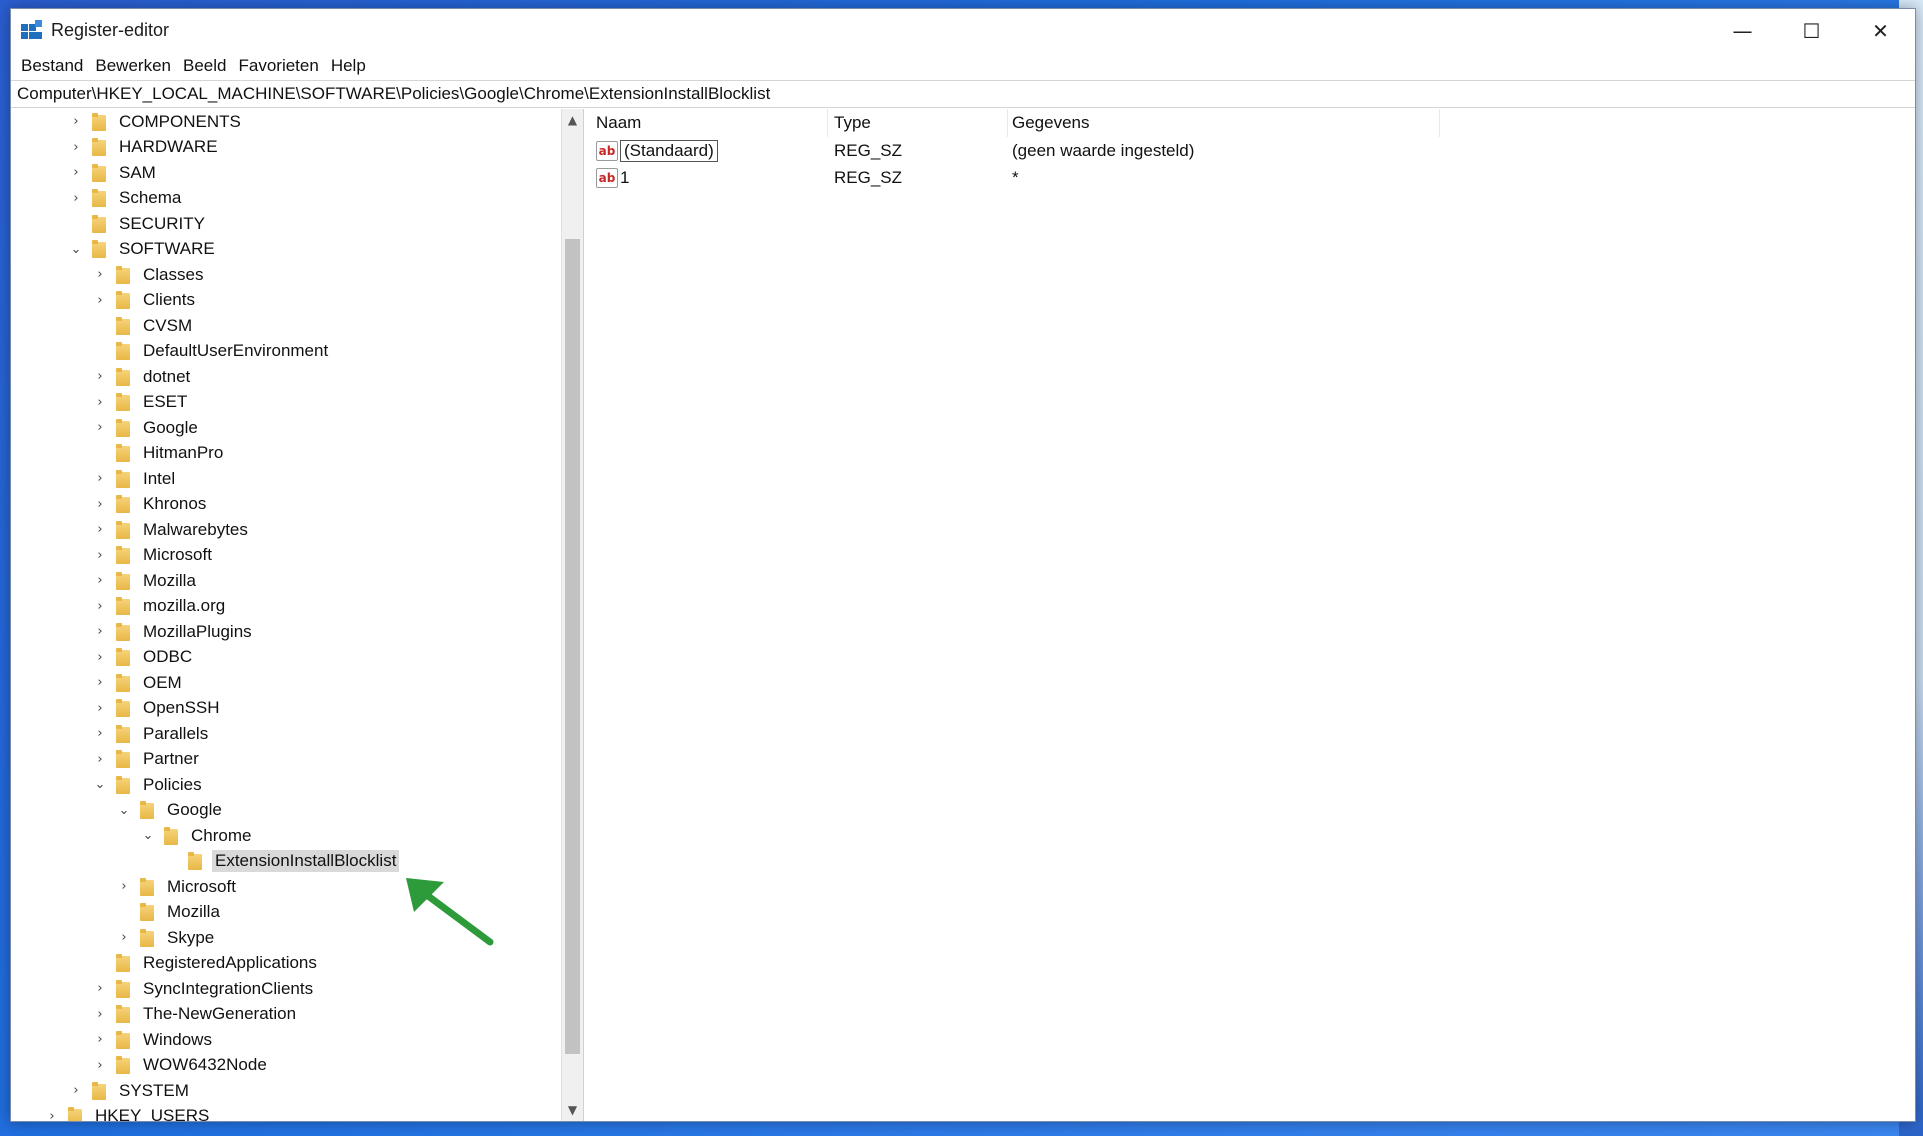 The image size is (1923, 1136). I want to click on tree-item: ⌄ Policies, so click(148, 785).